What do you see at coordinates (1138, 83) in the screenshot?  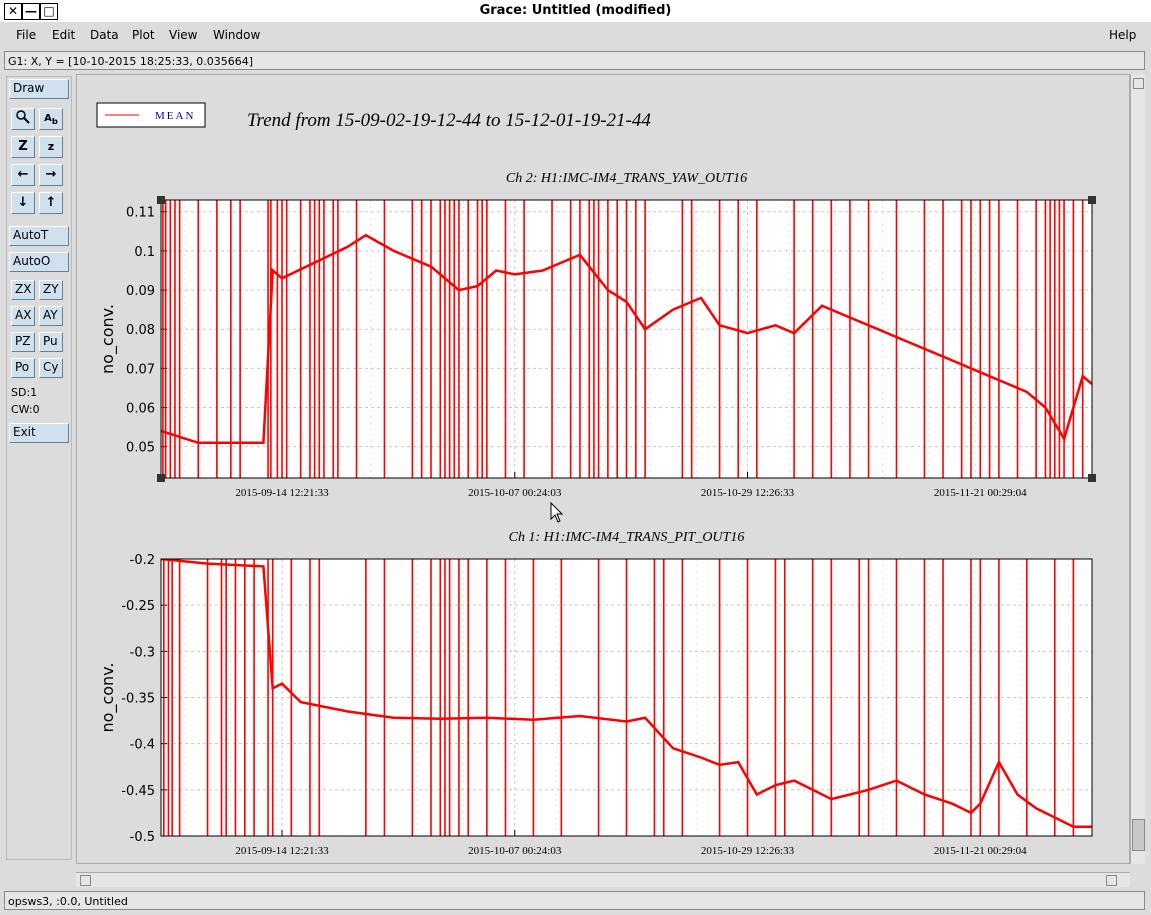 I see `scroll-up-icon` at bounding box center [1138, 83].